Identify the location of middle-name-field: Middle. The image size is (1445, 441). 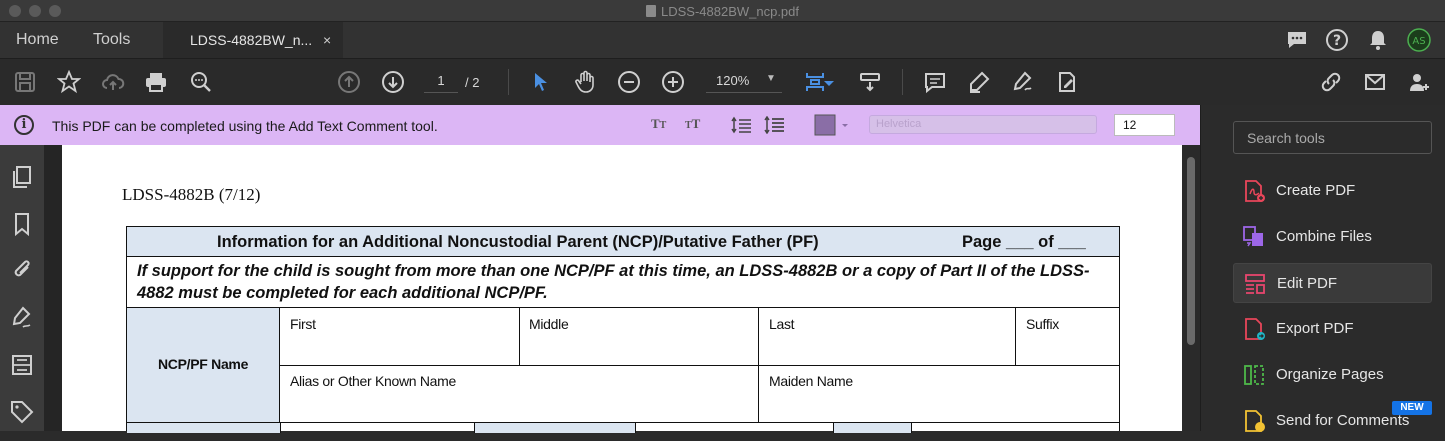
(549, 324).